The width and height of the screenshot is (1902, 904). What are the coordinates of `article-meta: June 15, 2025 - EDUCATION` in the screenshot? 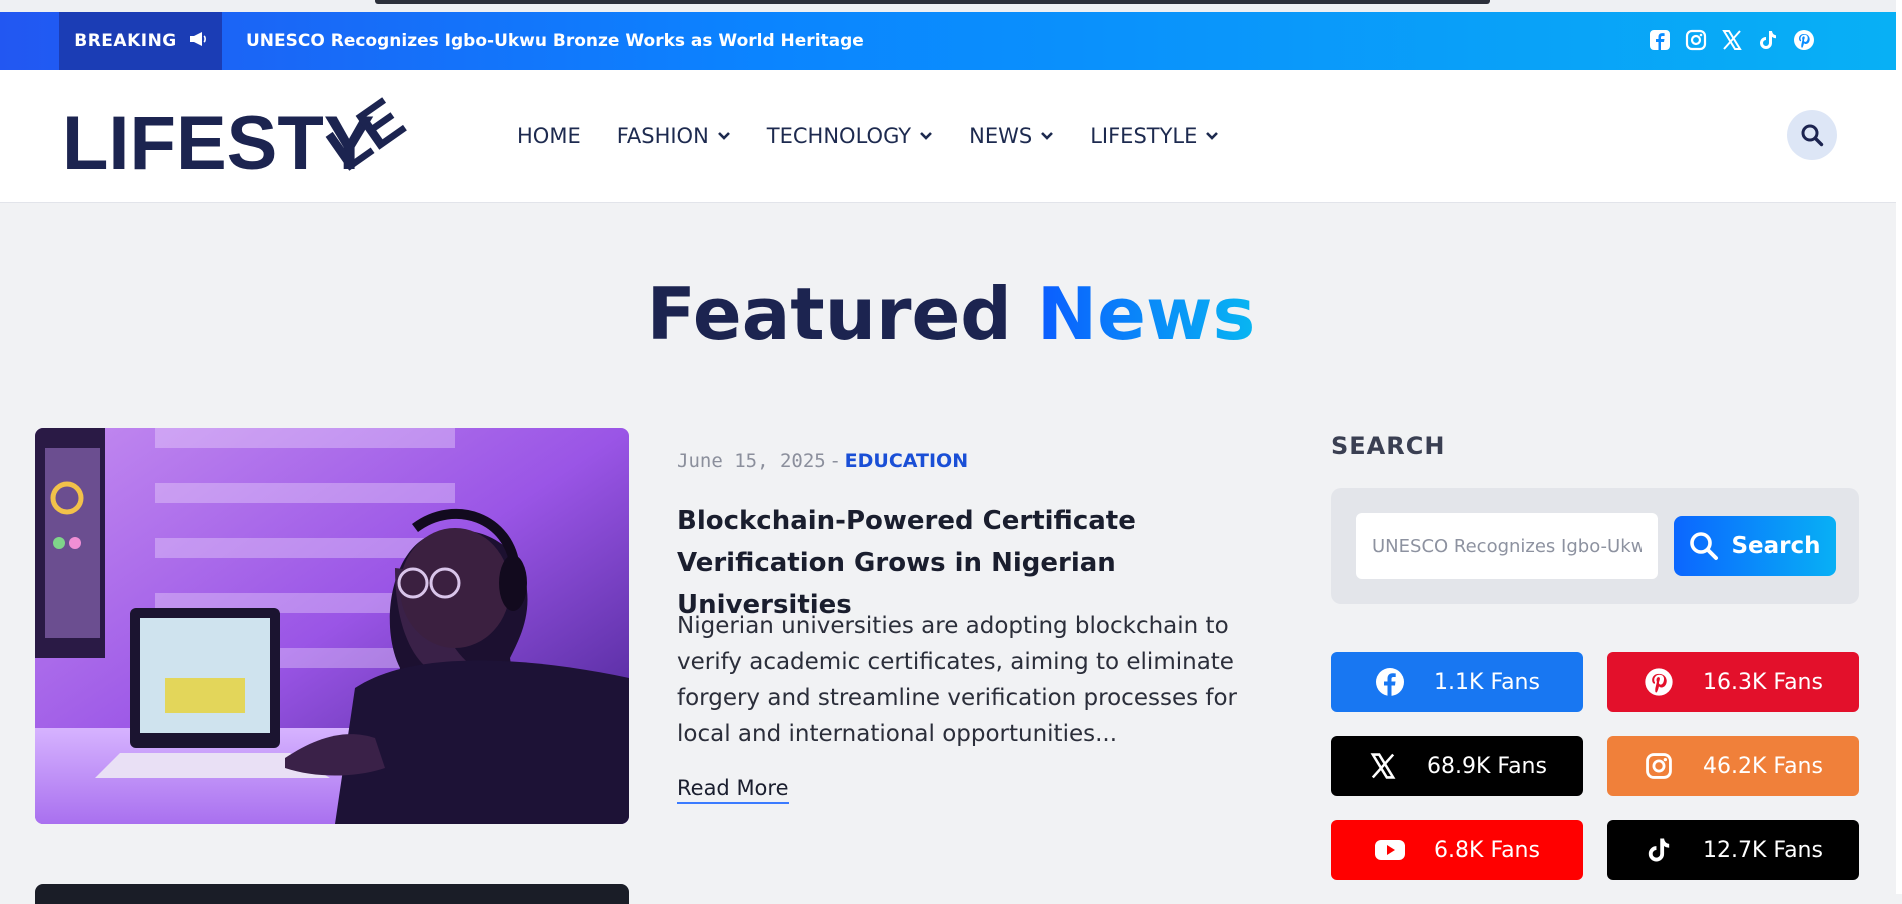 It's located at (822, 461).